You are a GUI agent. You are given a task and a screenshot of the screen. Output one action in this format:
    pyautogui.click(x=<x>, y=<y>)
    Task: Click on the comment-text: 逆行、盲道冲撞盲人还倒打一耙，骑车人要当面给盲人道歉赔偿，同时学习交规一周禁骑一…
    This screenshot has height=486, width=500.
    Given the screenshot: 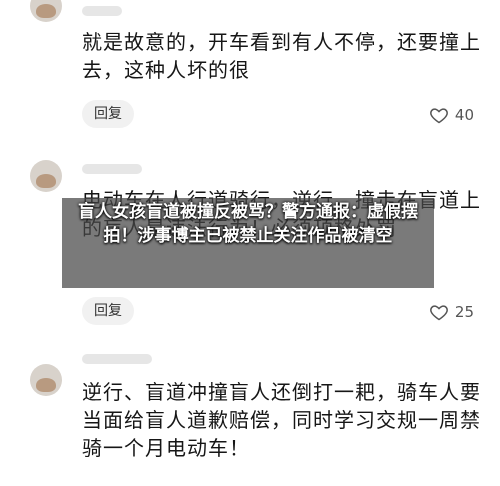 What is the action you would take?
    pyautogui.click(x=281, y=420)
    